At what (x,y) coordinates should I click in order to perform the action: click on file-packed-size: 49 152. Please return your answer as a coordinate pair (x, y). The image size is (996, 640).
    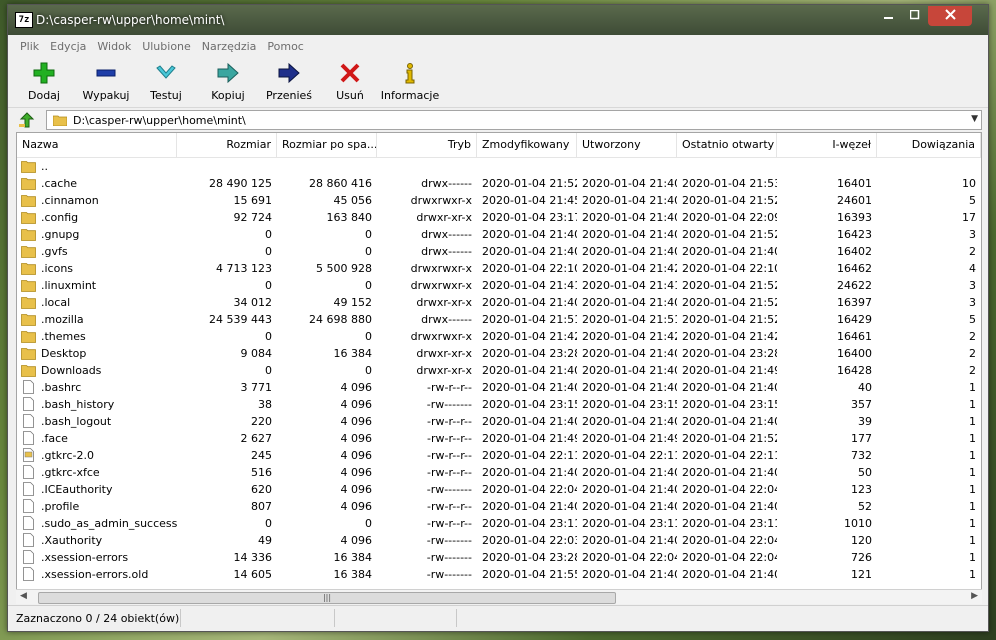
    Looking at the image, I should click on (353, 302).